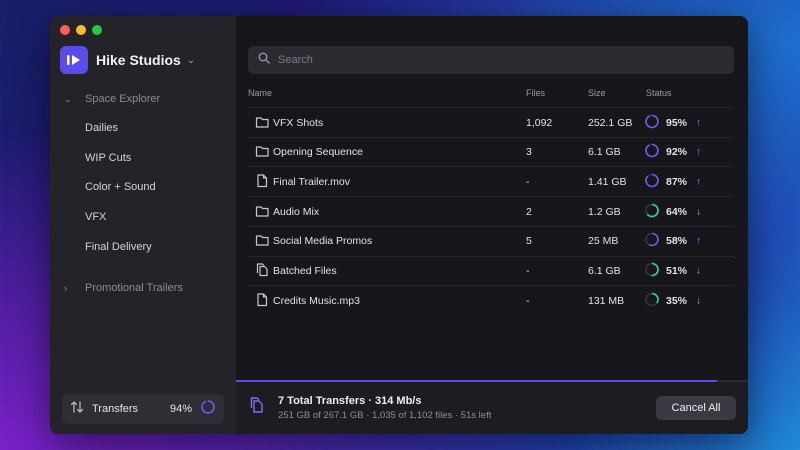 This screenshot has width=800, height=450. I want to click on tree-section-label: Space Explorer, so click(123, 99).